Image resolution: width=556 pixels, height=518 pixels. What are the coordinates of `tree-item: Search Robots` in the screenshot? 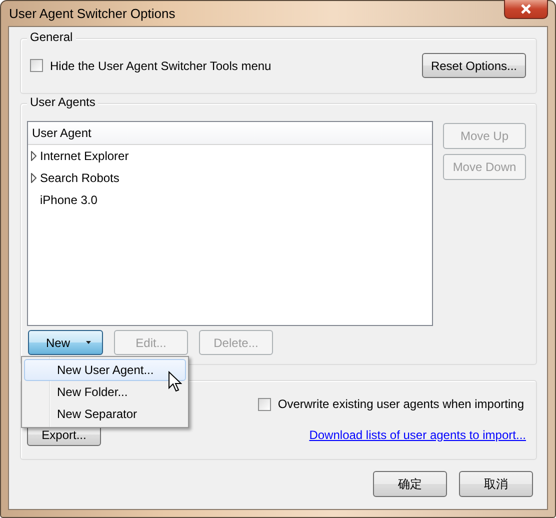 It's located at (230, 178).